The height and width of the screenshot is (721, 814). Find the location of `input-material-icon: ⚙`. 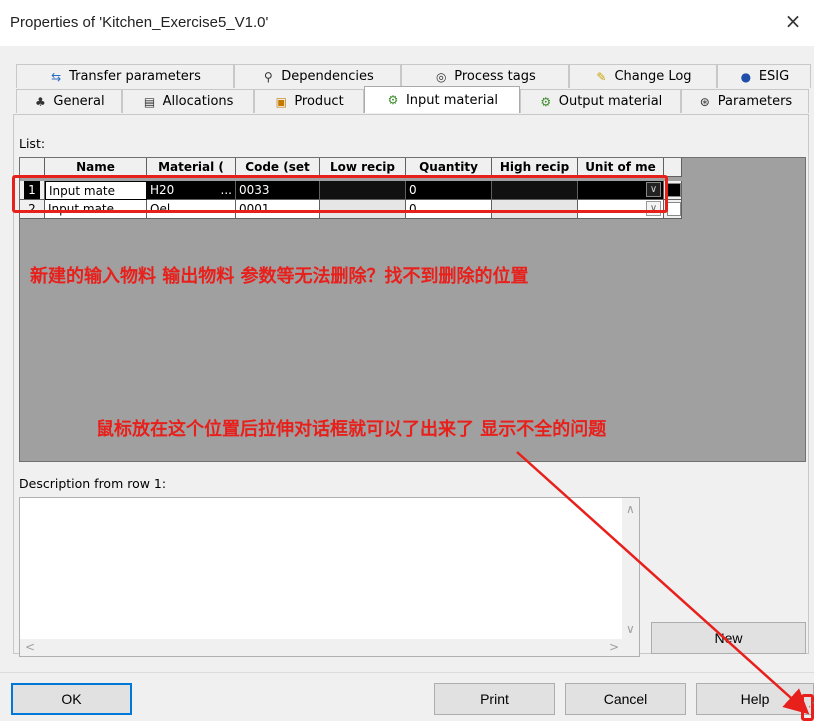

input-material-icon: ⚙ is located at coordinates (393, 100).